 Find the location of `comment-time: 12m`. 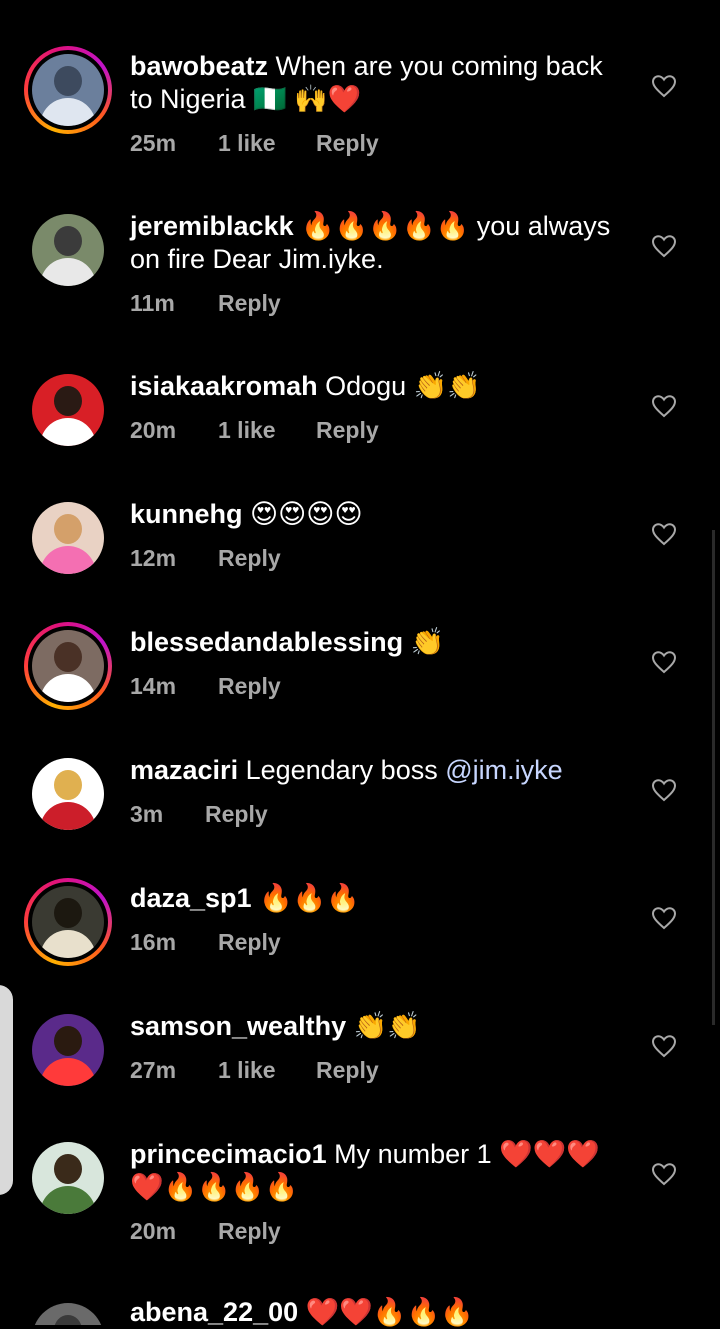

comment-time: 12m is located at coordinates (153, 558).